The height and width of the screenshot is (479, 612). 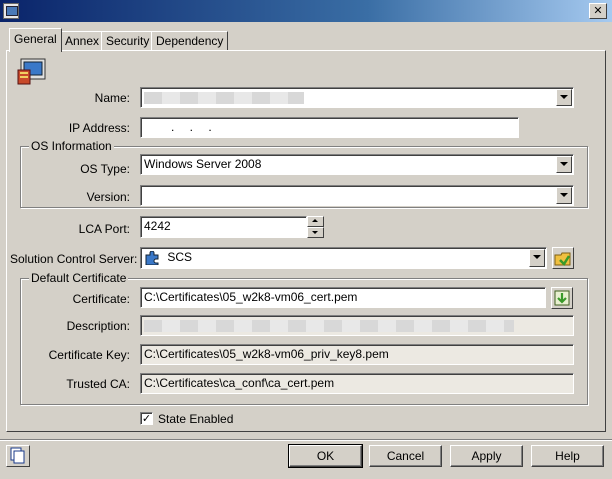 I want to click on browse-certificate-button, so click(x=562, y=298).